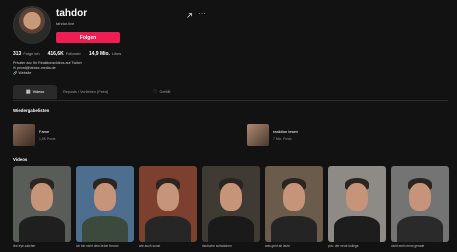 This screenshot has height=252, width=457. I want to click on tab-videos: ▦ Videos, so click(35, 92).